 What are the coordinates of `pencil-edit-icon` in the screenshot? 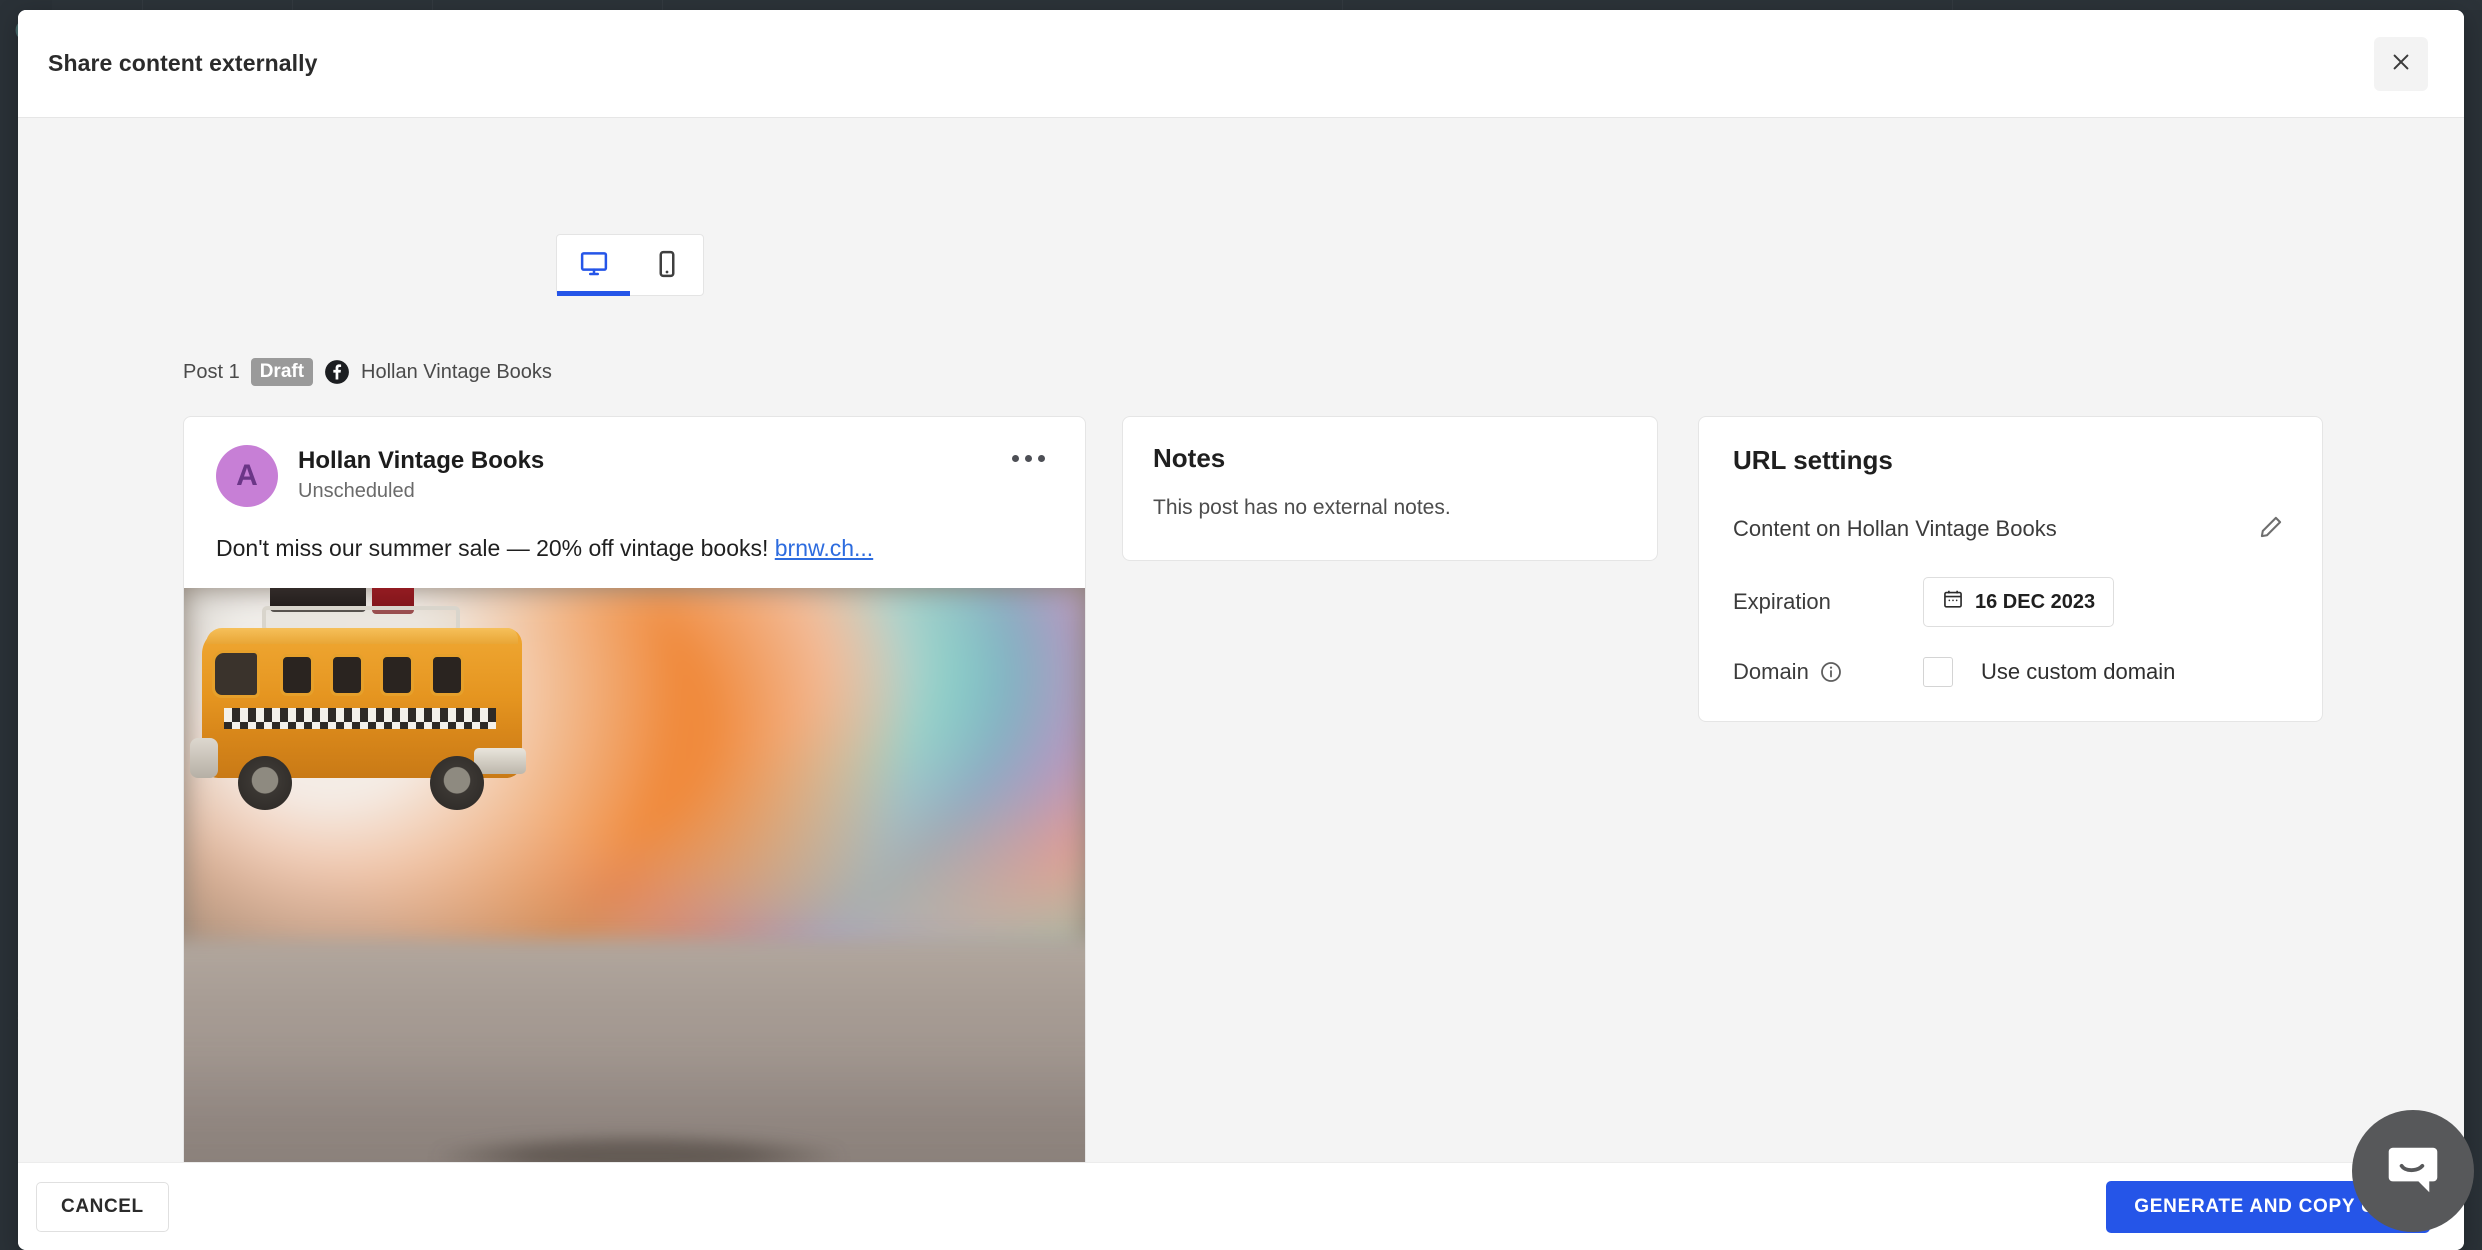 It's located at (2271, 528).